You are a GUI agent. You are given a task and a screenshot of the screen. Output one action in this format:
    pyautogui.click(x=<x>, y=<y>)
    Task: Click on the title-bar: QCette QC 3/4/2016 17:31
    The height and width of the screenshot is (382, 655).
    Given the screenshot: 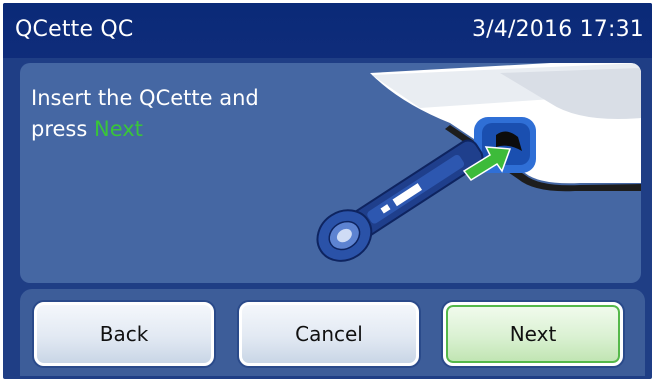 What is the action you would take?
    pyautogui.click(x=327, y=30)
    